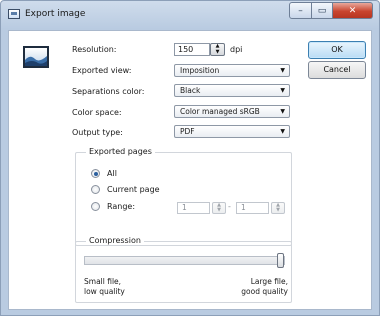 This screenshot has height=318, width=382. Describe the element at coordinates (280, 260) in the screenshot. I see `slider-handle` at that location.